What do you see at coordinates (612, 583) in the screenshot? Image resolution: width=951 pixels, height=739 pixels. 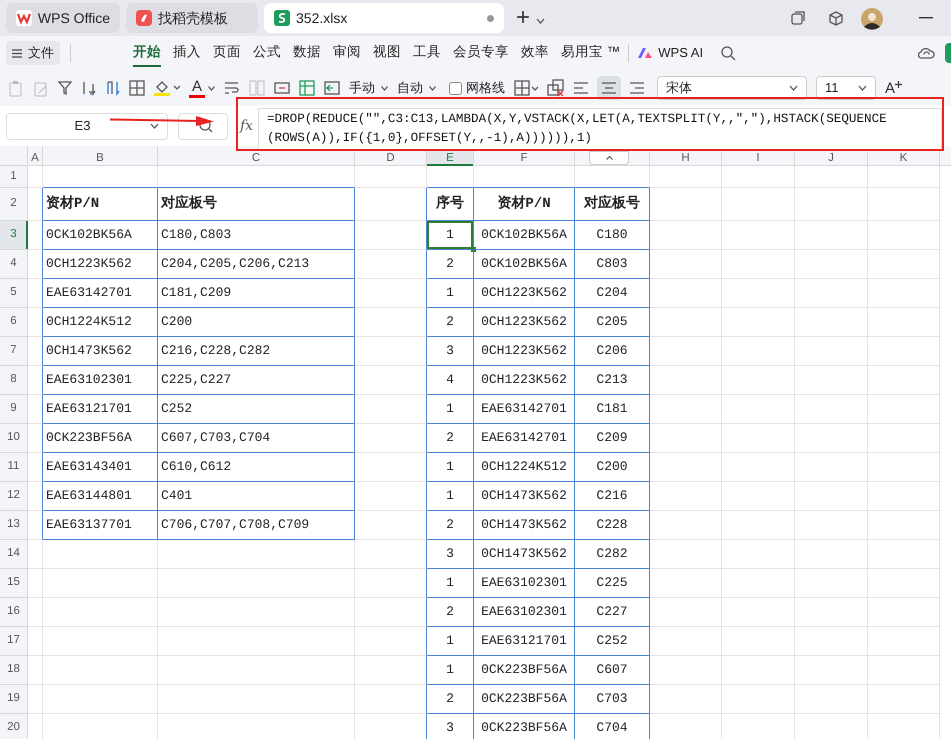 I see `table-cell: C225` at bounding box center [612, 583].